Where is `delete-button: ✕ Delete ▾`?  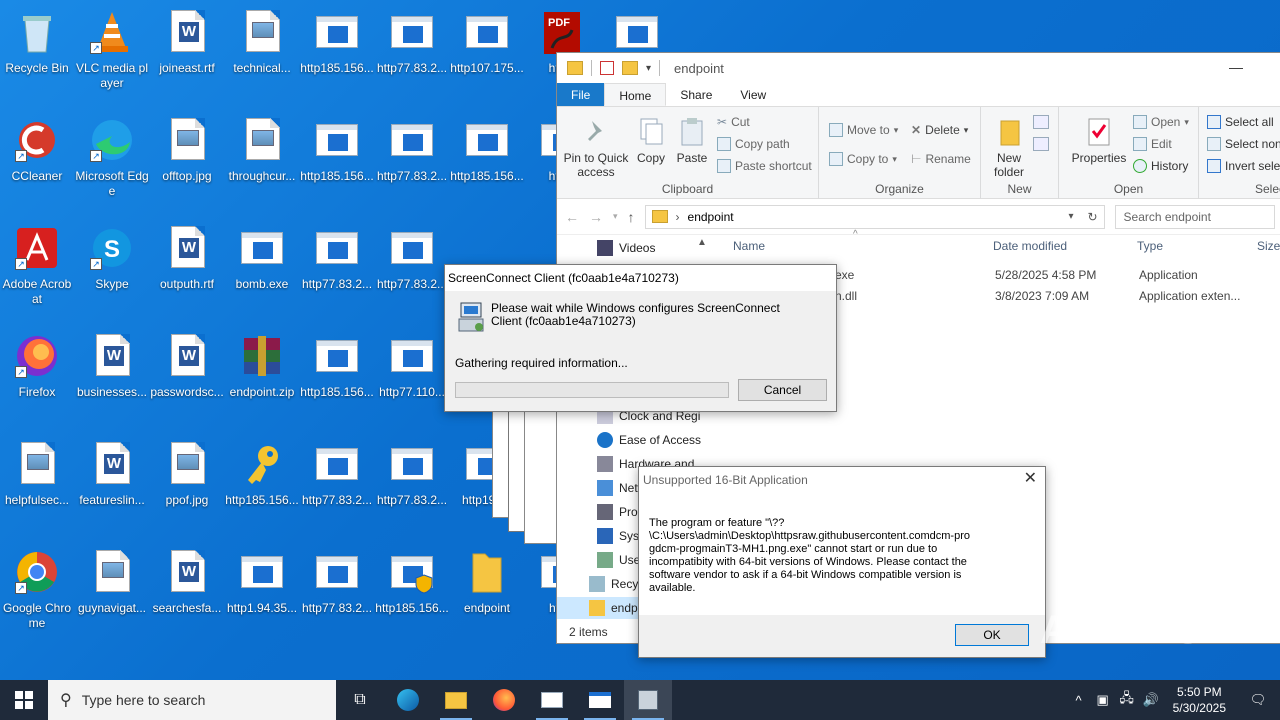
delete-button: ✕ Delete ▾ is located at coordinates (939, 130).